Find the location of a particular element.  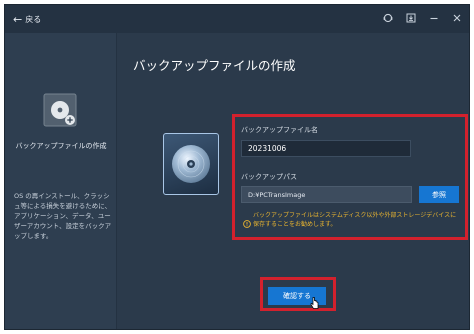

support-icon is located at coordinates (388, 18).